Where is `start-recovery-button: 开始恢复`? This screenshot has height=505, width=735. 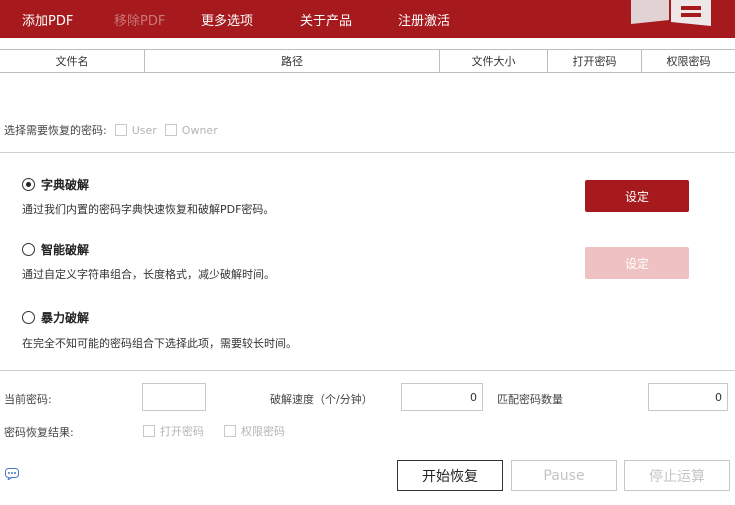 start-recovery-button: 开始恢复 is located at coordinates (450, 475).